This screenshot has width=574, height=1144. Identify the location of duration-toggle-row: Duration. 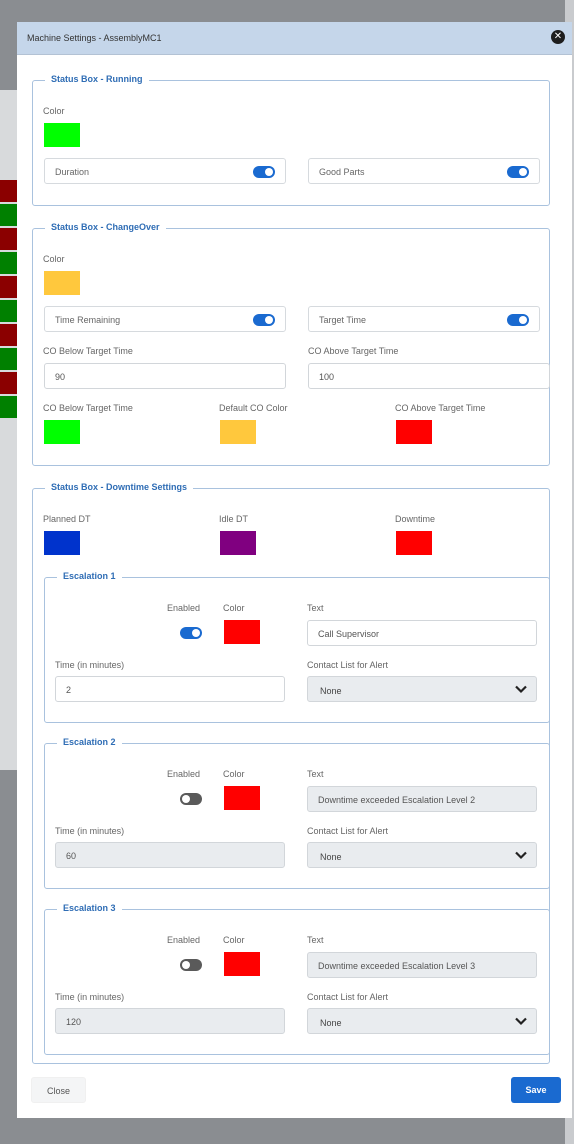
(165, 171).